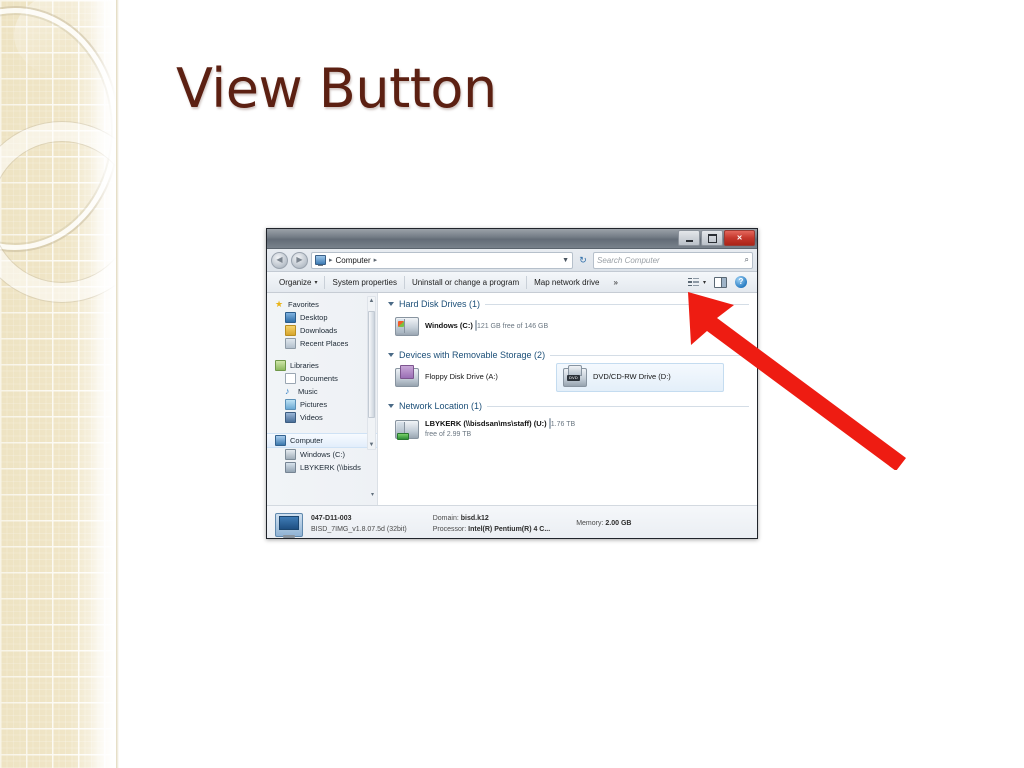  I want to click on breadcrumb-dropdown-icon: ▼, so click(565, 260).